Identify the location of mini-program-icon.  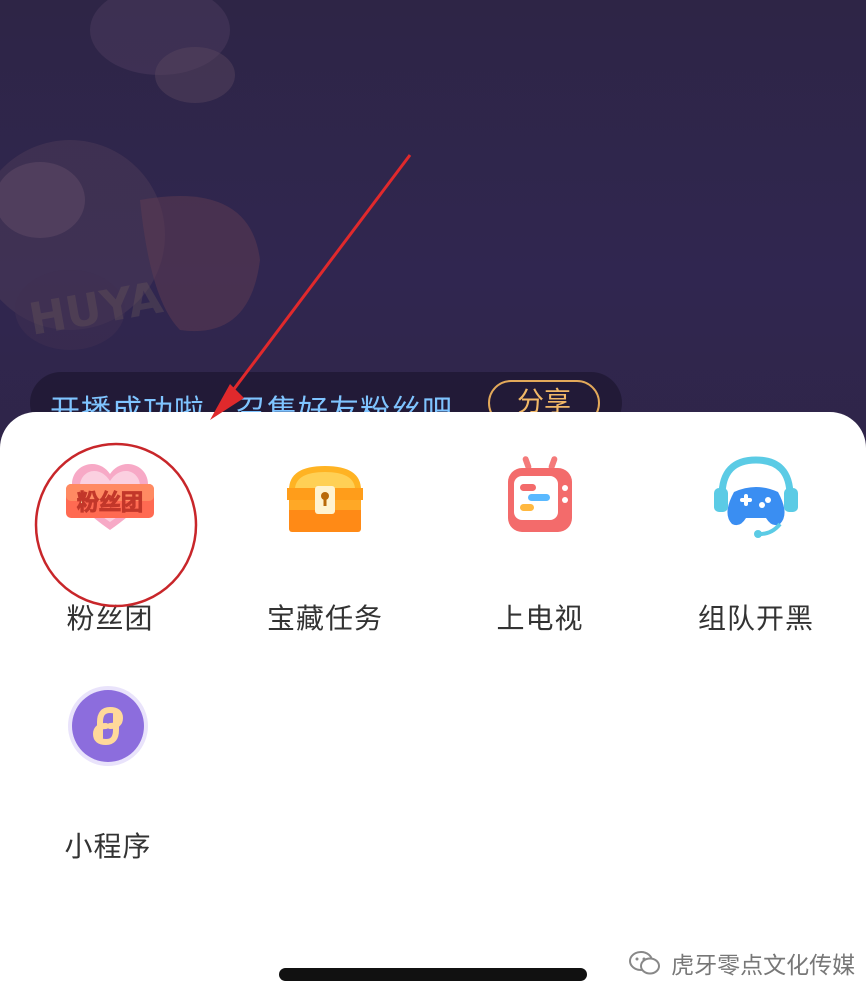
(108, 726).